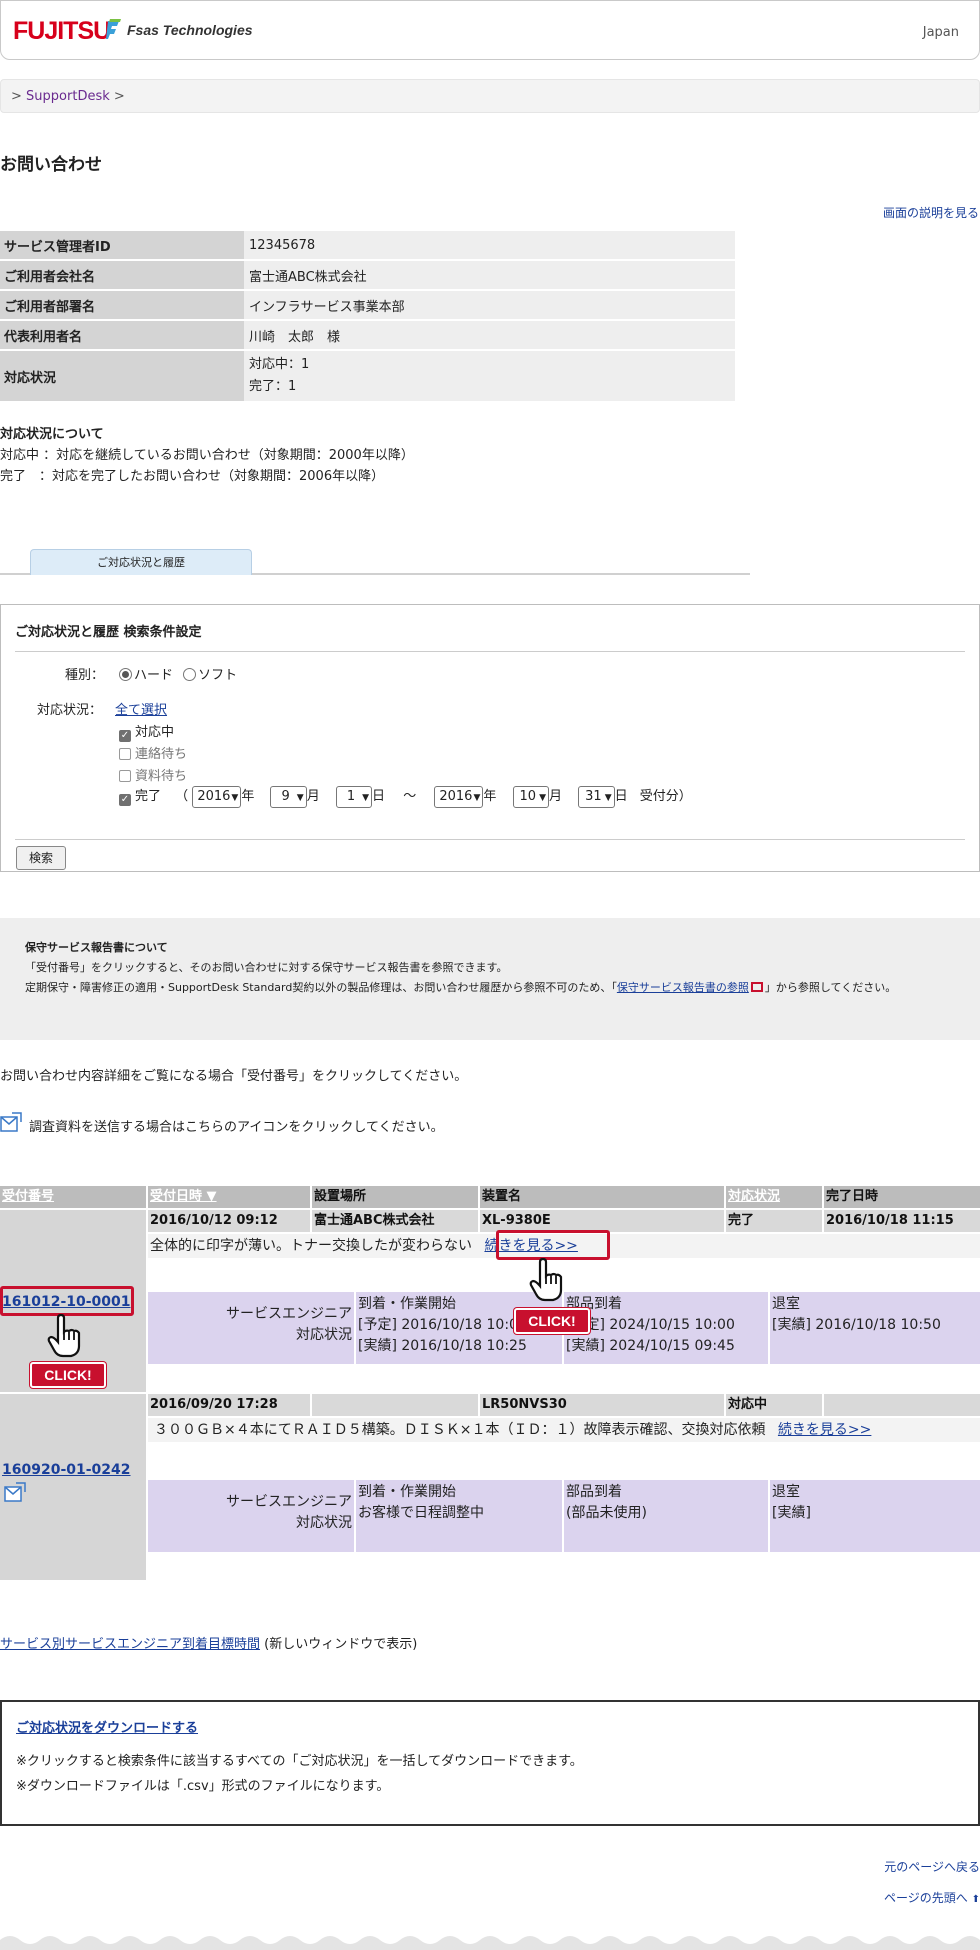 This screenshot has width=980, height=1950. Describe the element at coordinates (85, 675) in the screenshot. I see `type-label: 種別：` at that location.